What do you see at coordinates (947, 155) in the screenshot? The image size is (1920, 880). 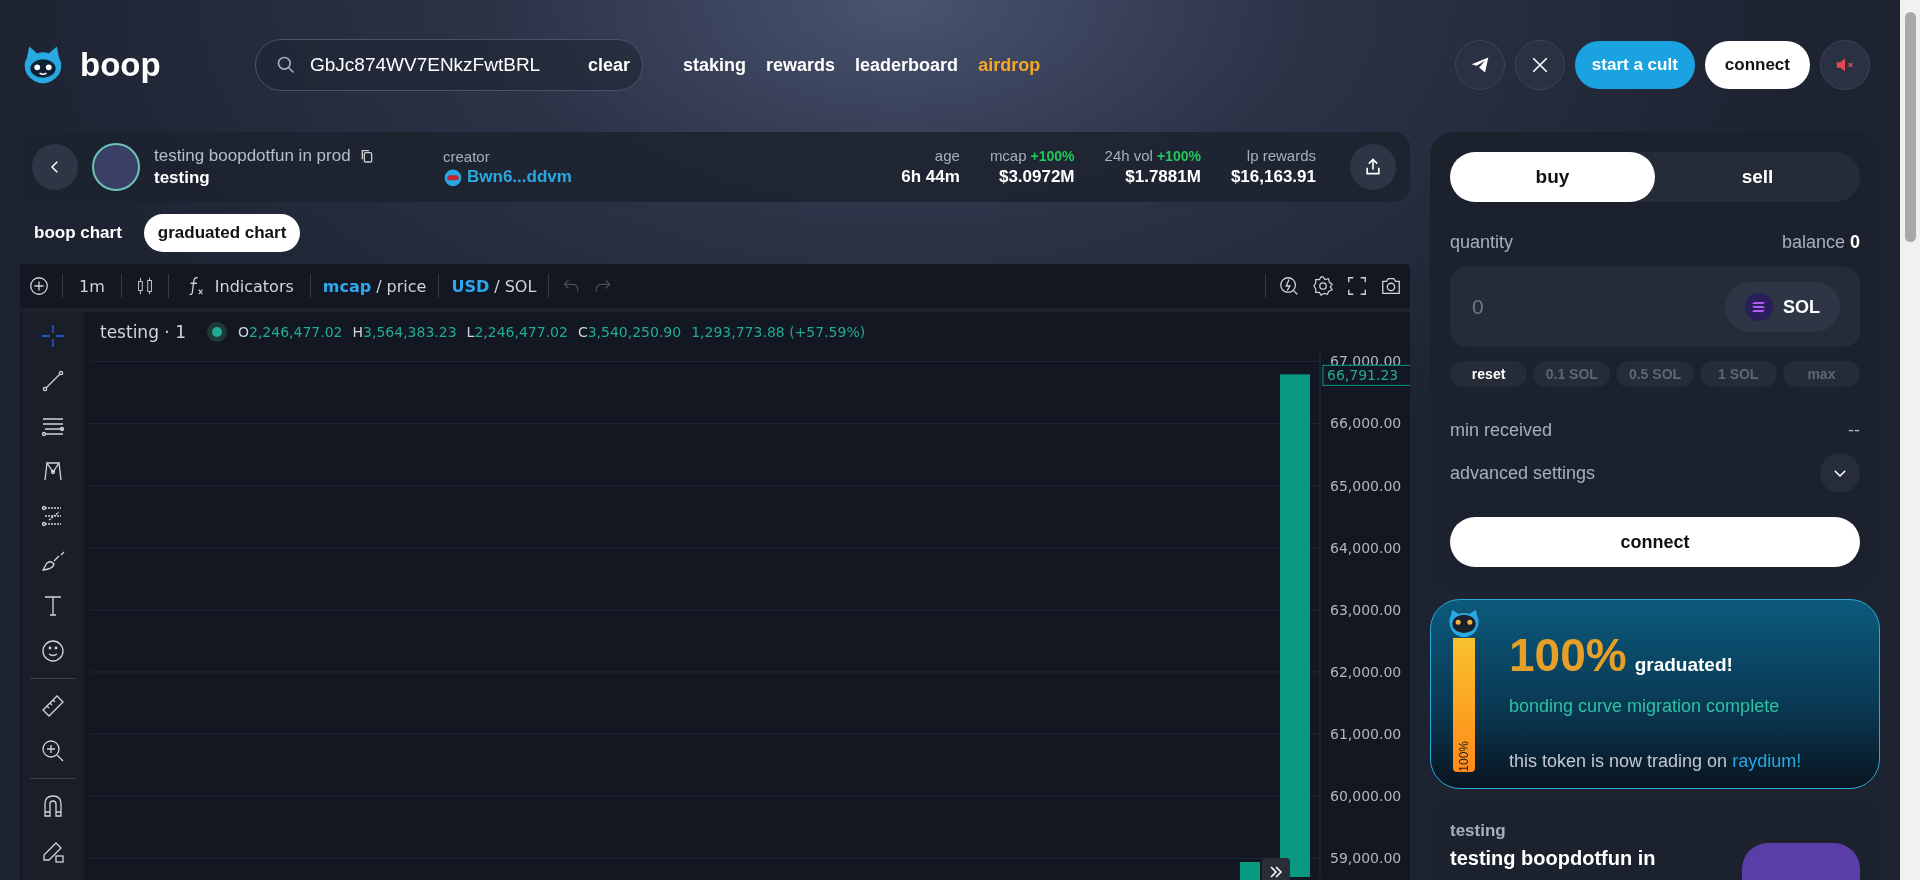 I see `stat-label: age` at bounding box center [947, 155].